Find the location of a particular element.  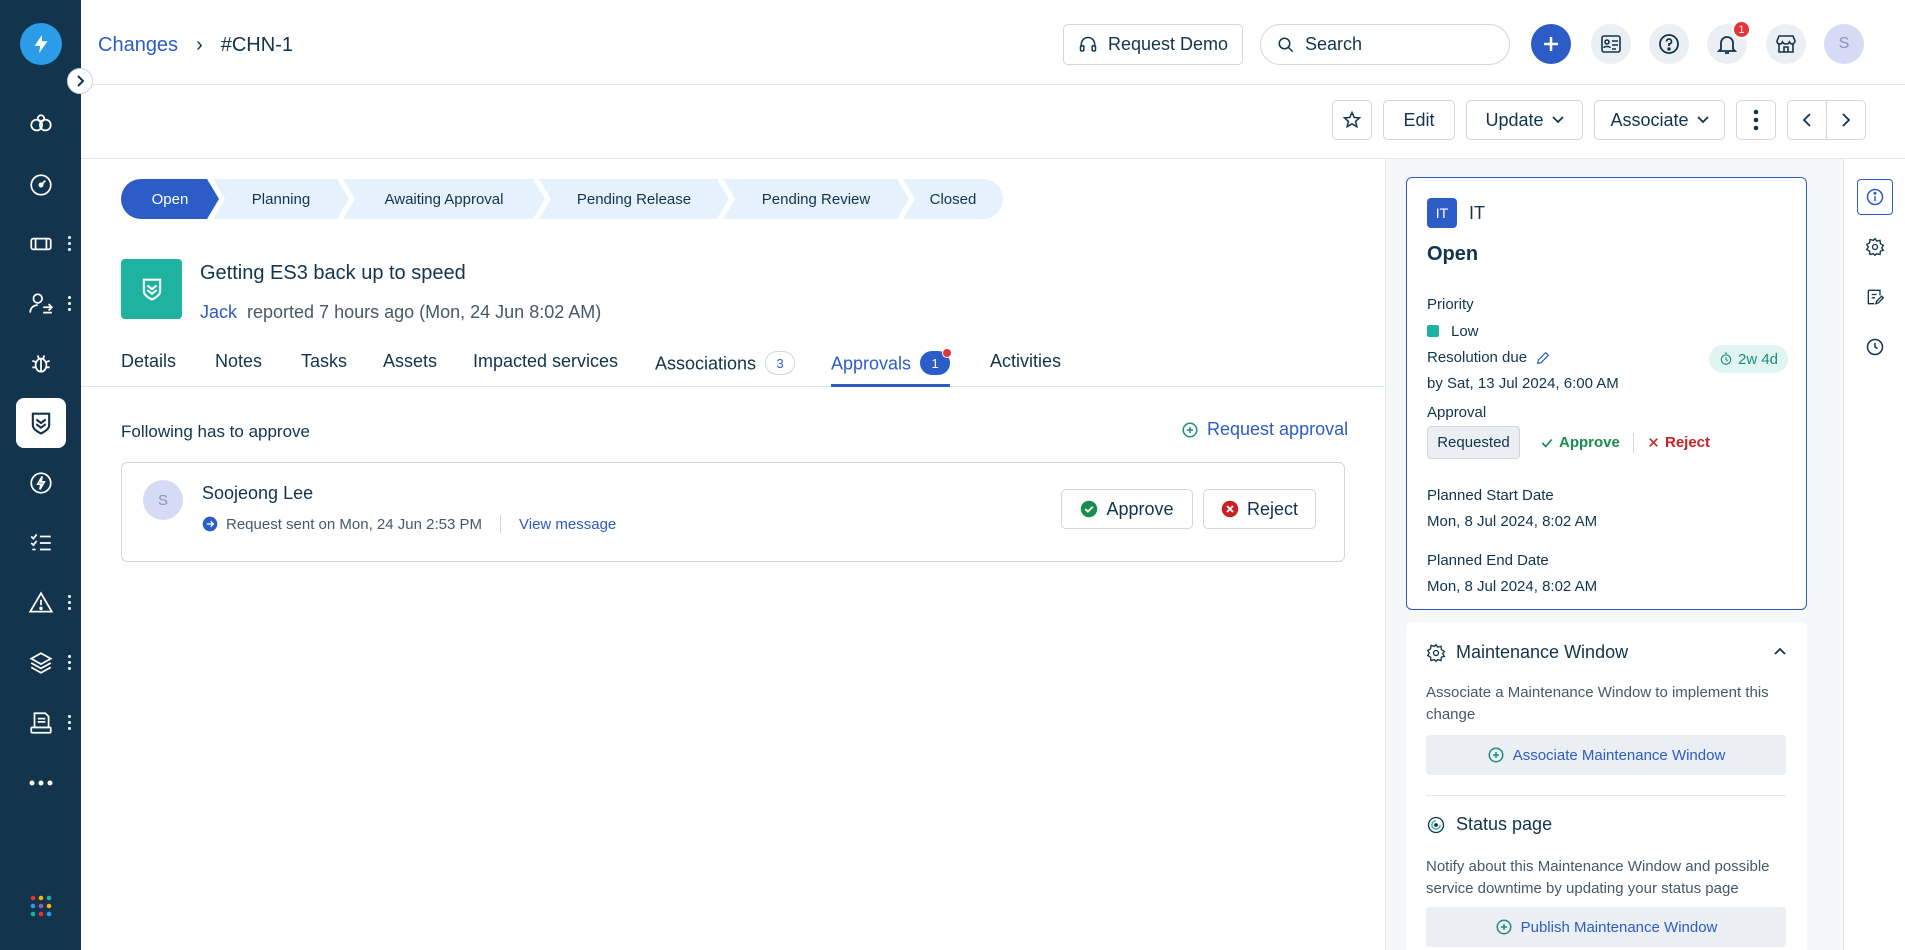

tab-impacted-services: Impacted services is located at coordinates (545, 369).